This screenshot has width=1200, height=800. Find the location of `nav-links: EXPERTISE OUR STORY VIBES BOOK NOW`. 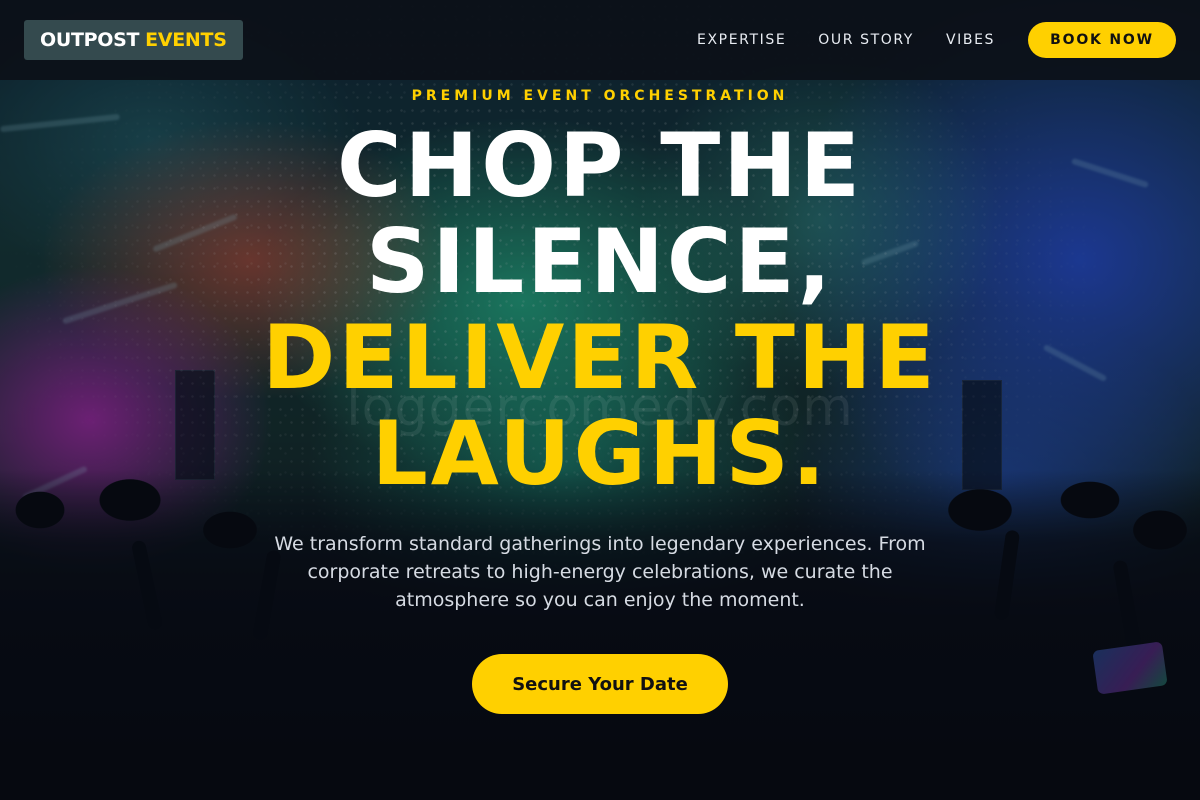

nav-links: EXPERTISE OUR STORY VIBES BOOK NOW is located at coordinates (920, 40).